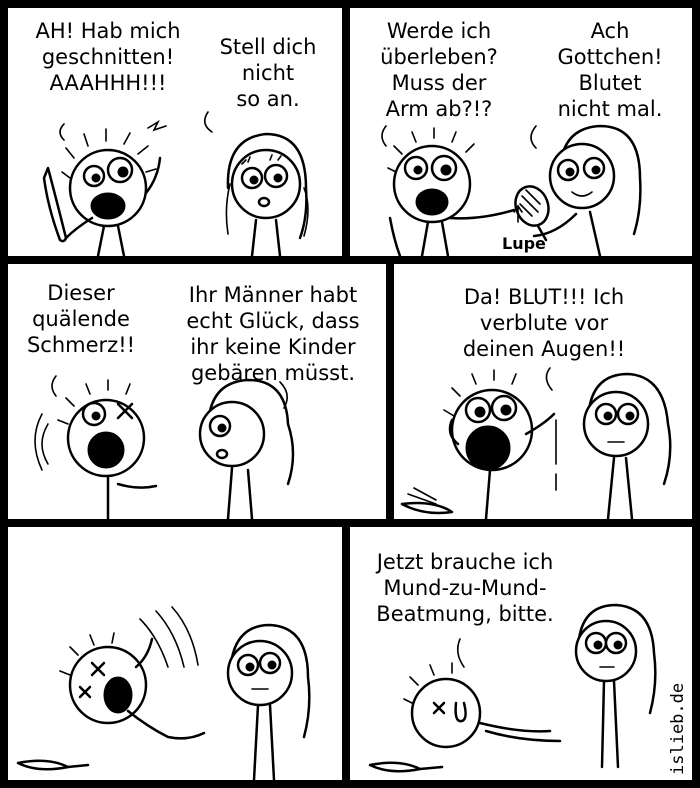  I want to click on credit-text: islieb.de, so click(678, 728).